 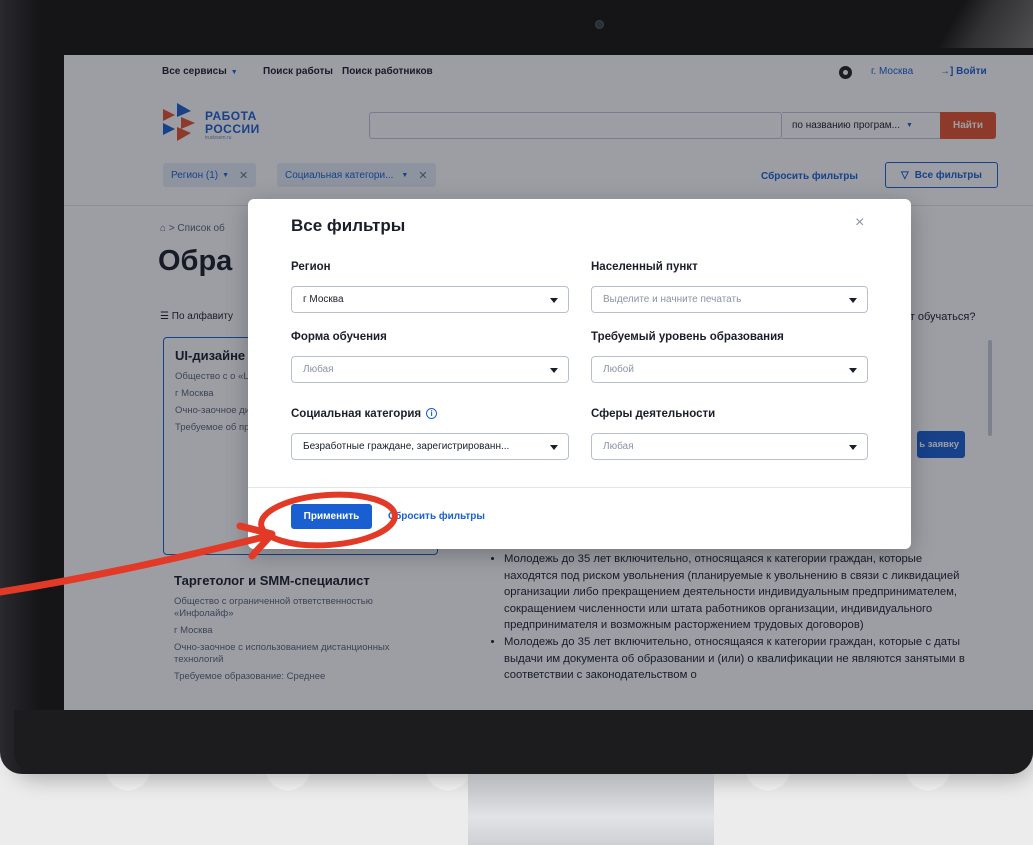 What do you see at coordinates (331, 516) in the screenshot?
I see `apply-button: Применить` at bounding box center [331, 516].